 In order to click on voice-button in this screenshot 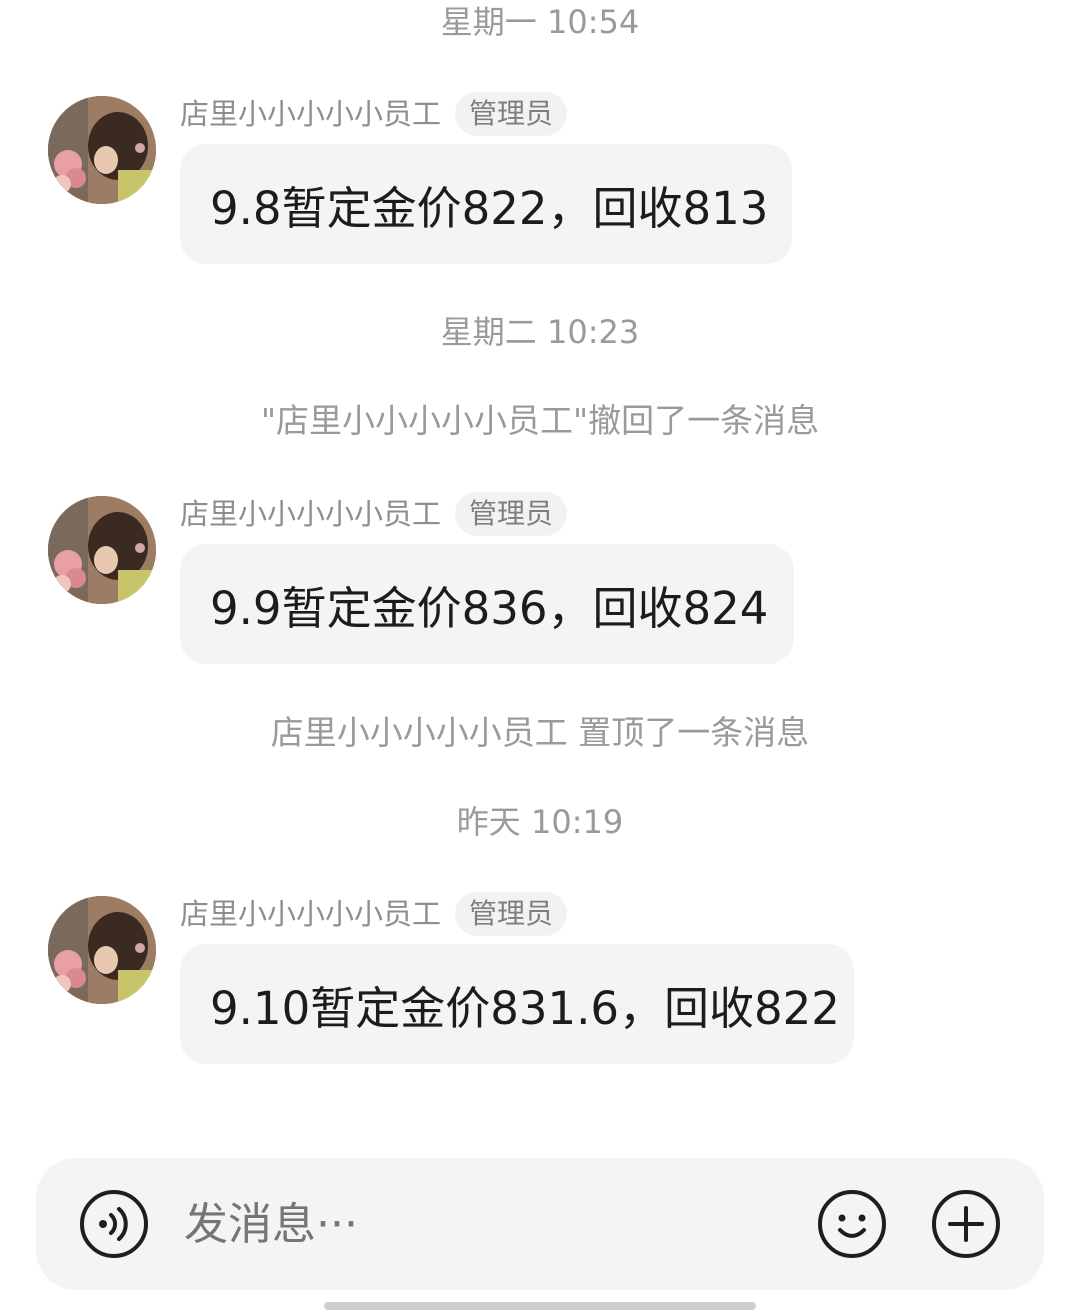, I will do `click(114, 1224)`.